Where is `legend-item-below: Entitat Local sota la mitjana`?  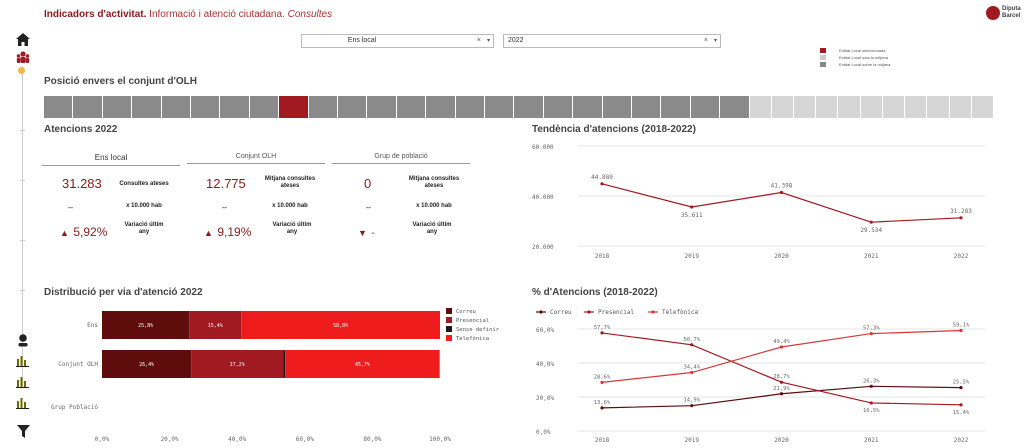 legend-item-below: Entitat Local sota la mitjana is located at coordinates (854, 58).